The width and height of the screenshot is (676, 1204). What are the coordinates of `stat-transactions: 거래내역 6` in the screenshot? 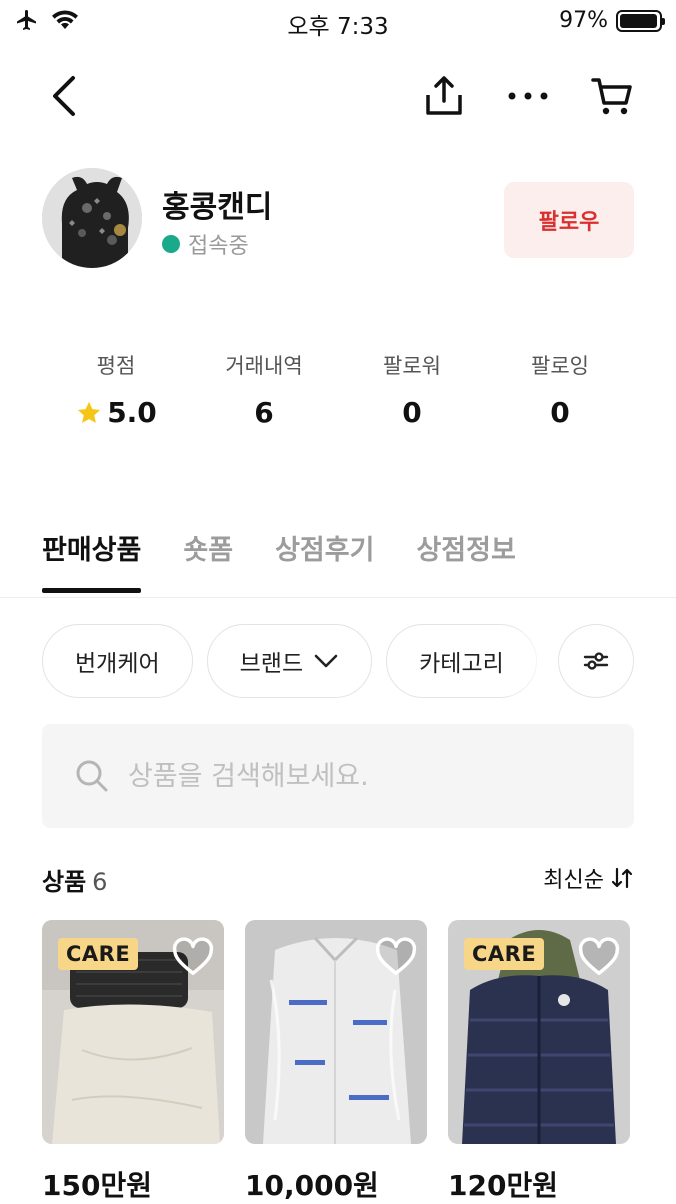 It's located at (264, 389).